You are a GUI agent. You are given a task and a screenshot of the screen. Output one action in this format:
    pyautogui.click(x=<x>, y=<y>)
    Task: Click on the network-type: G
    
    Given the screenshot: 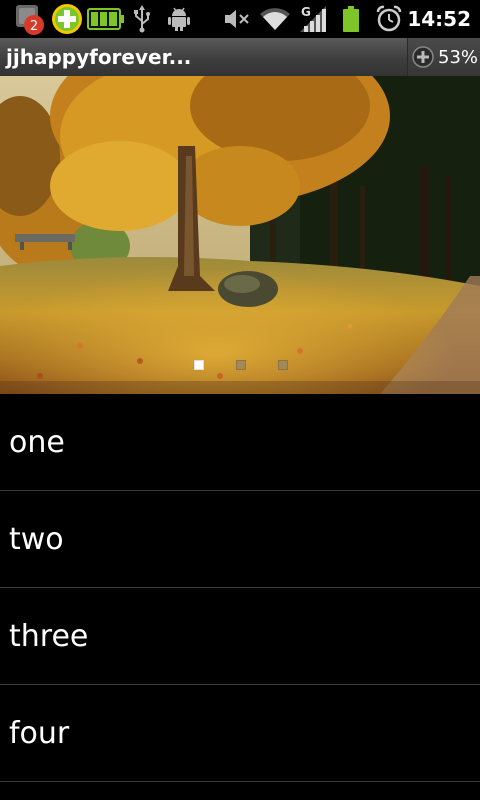 What is the action you would take?
    pyautogui.click(x=306, y=12)
    